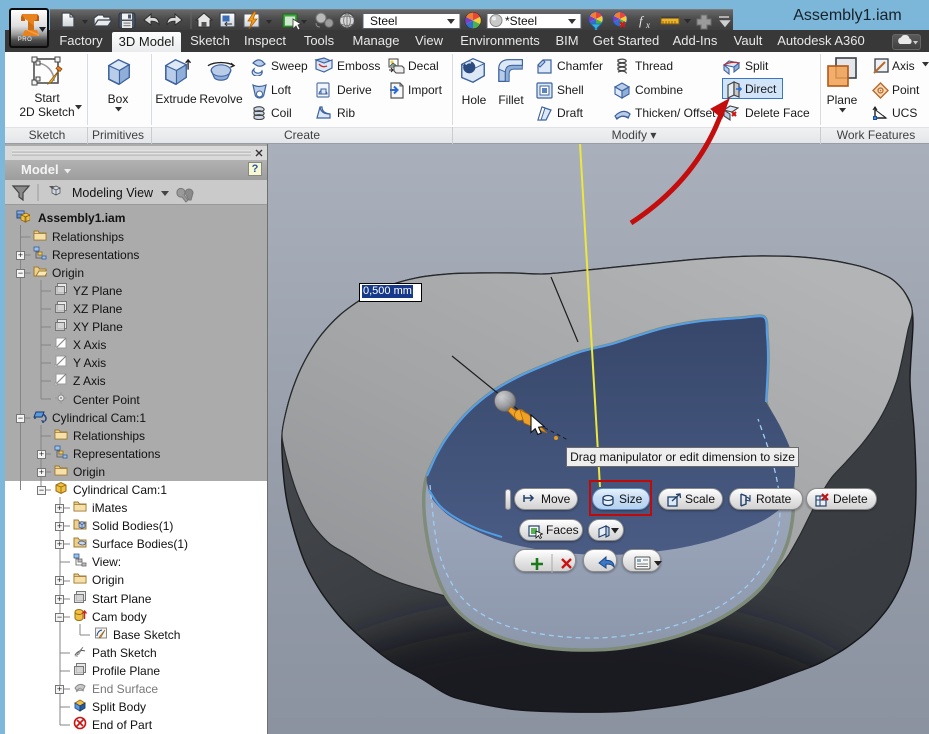 This screenshot has height=734, width=929. Describe the element at coordinates (647, 25) in the screenshot. I see `svg-text: x` at that location.